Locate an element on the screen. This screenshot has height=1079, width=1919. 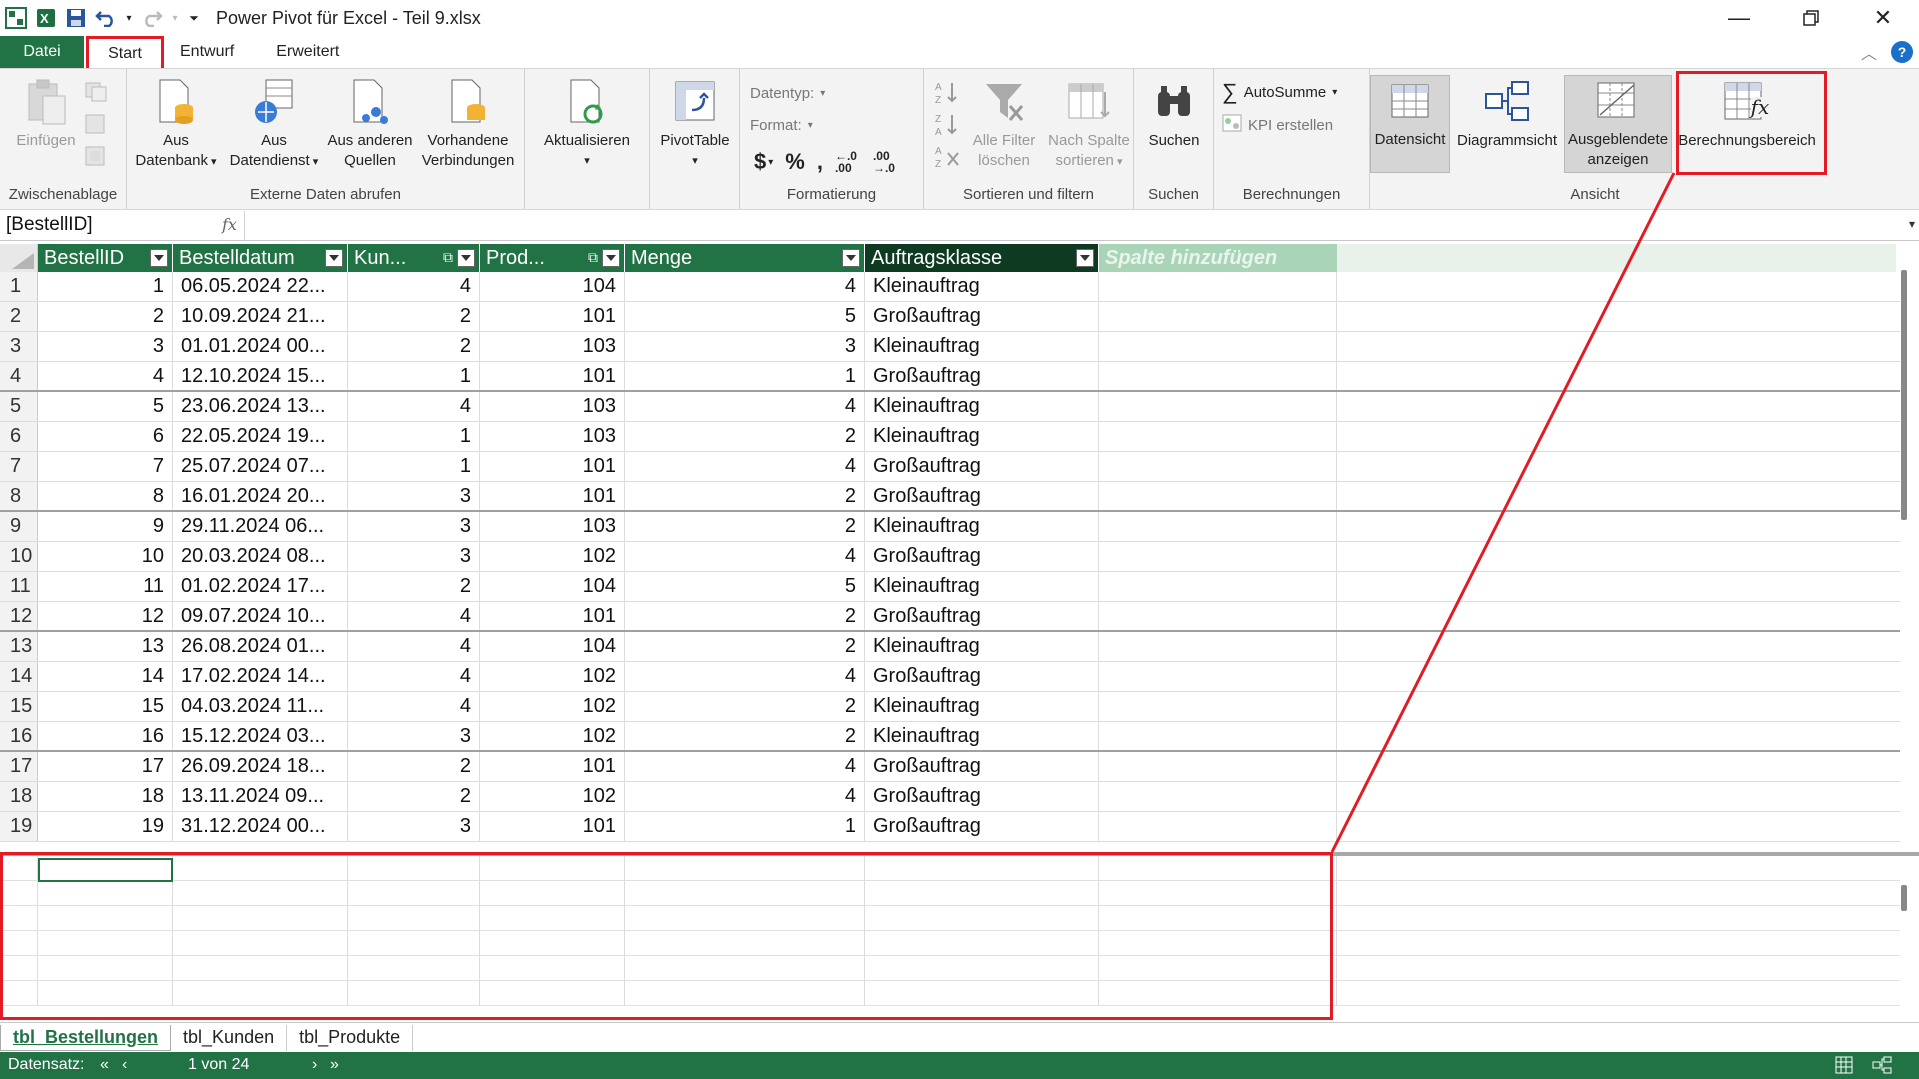
row-number: 8 is located at coordinates (19, 496).